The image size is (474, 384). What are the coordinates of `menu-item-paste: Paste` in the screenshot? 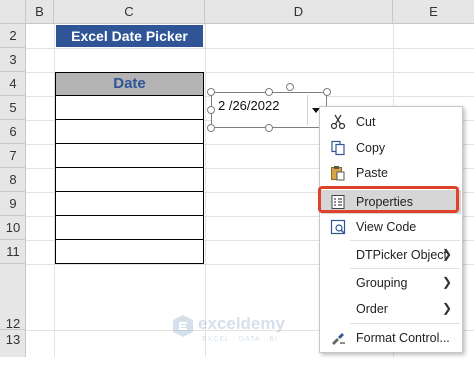 It's located at (391, 173).